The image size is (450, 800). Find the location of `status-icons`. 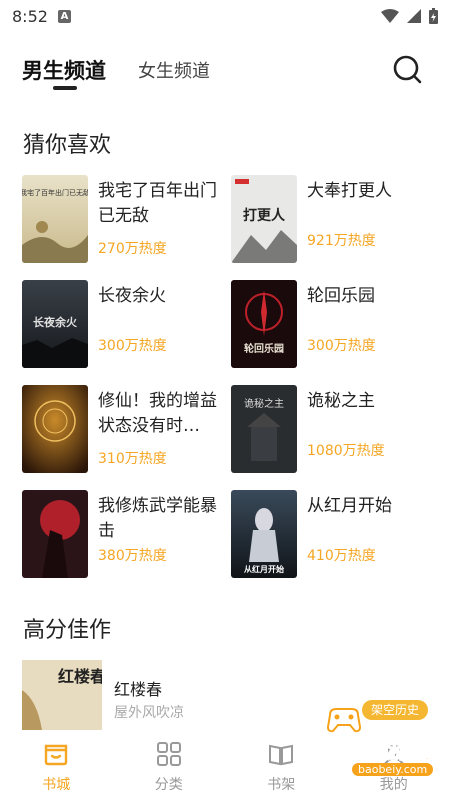

status-icons is located at coordinates (409, 16).